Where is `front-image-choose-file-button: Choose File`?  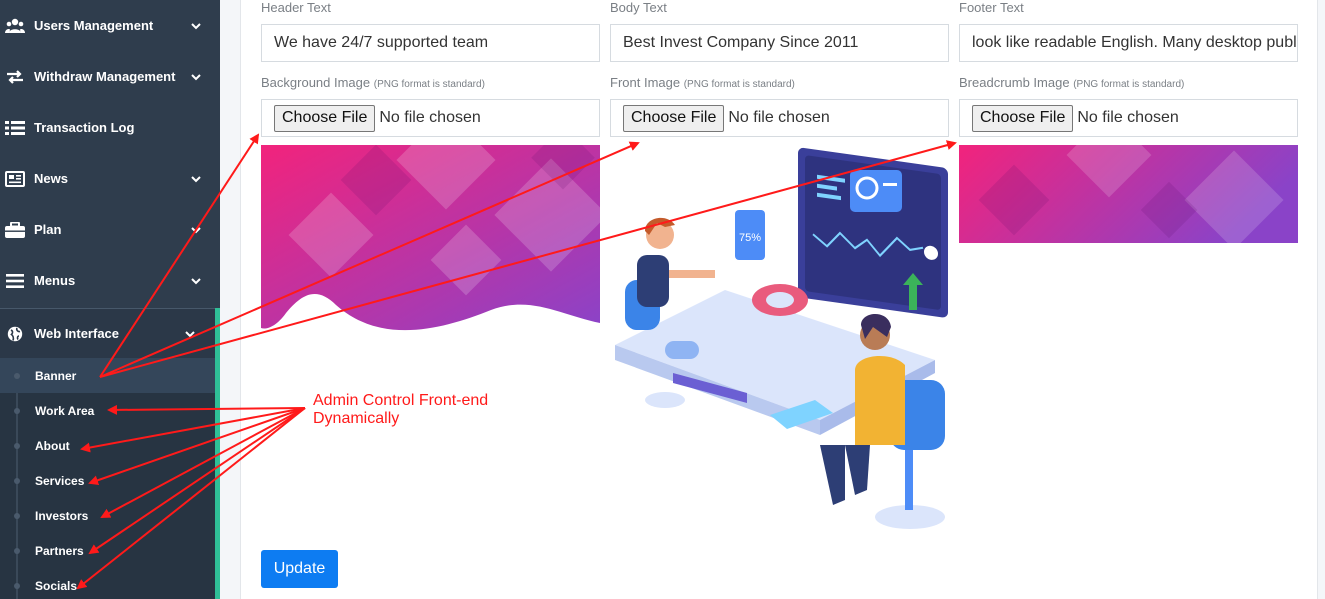
front-image-choose-file-button: Choose File is located at coordinates (674, 118).